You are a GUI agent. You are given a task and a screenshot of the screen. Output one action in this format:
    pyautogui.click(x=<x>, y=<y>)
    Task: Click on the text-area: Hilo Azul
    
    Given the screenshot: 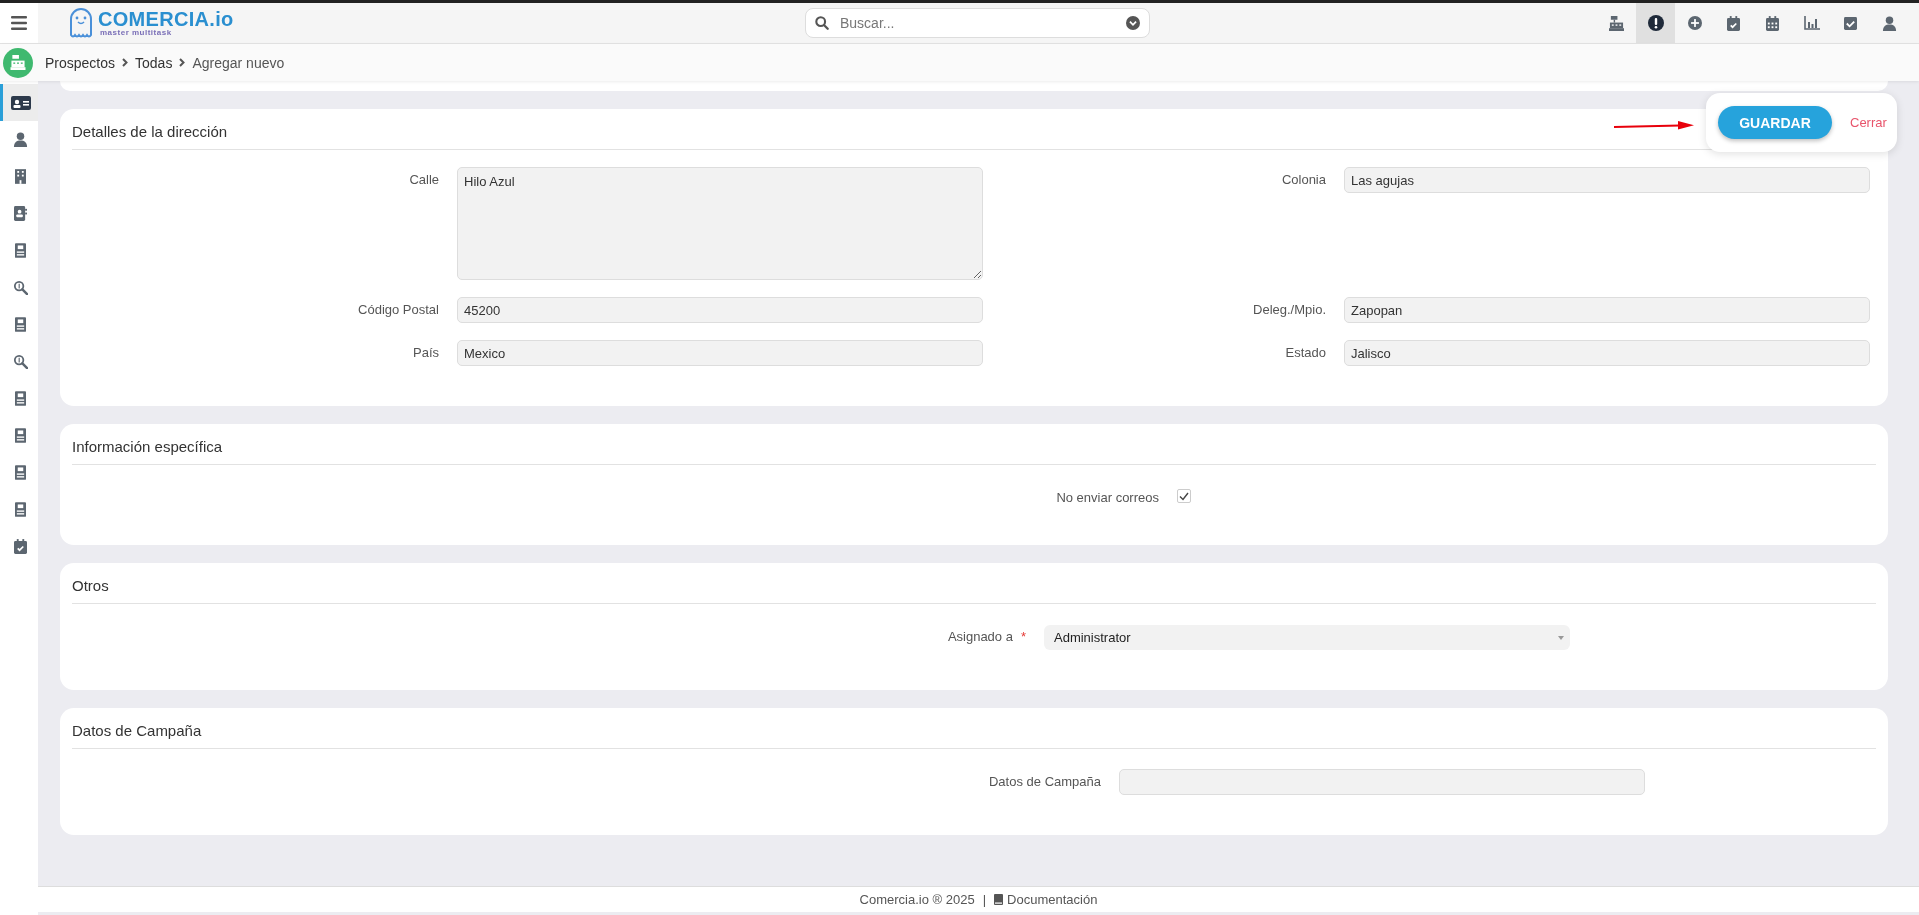 What is the action you would take?
    pyautogui.click(x=720, y=223)
    